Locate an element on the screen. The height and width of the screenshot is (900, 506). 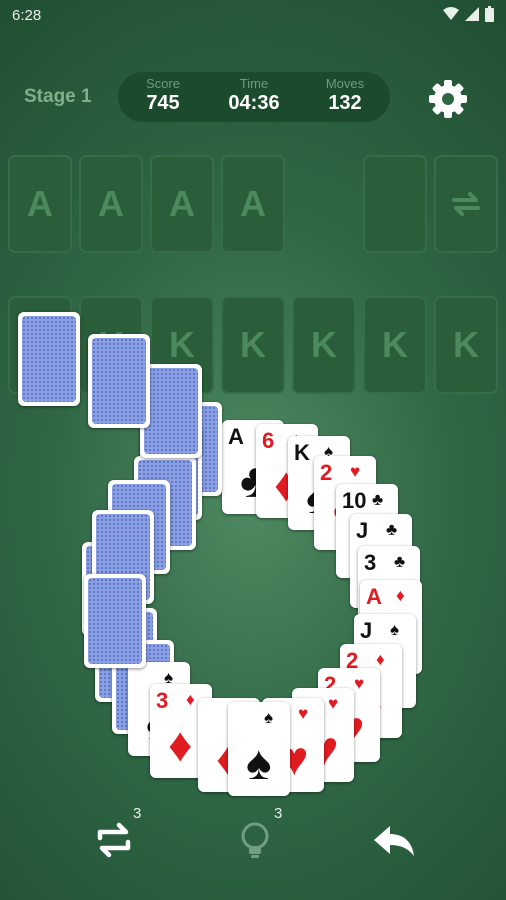
hint-count-badge: 3 is located at coordinates (278, 813).